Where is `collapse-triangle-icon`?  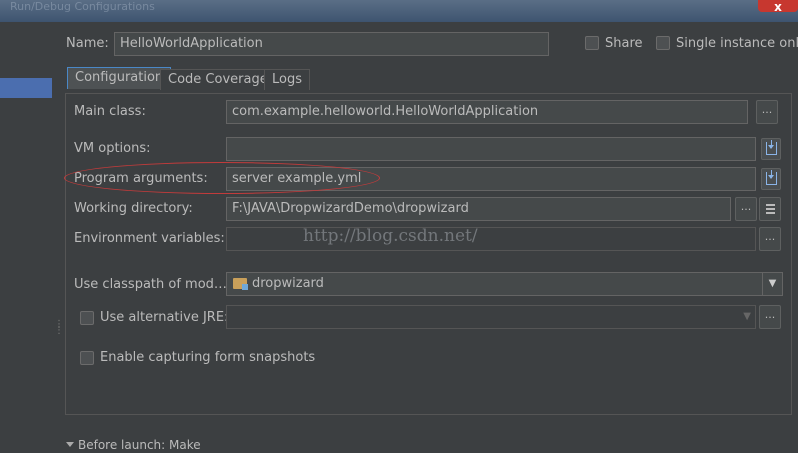 collapse-triangle-icon is located at coordinates (70, 444).